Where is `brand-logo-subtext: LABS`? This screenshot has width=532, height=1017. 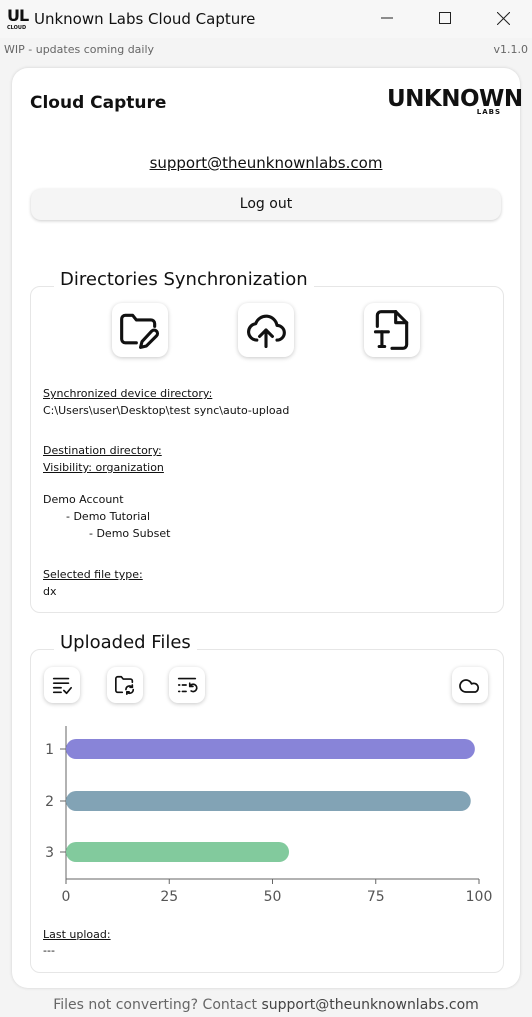
brand-logo-subtext: LABS is located at coordinates (488, 112).